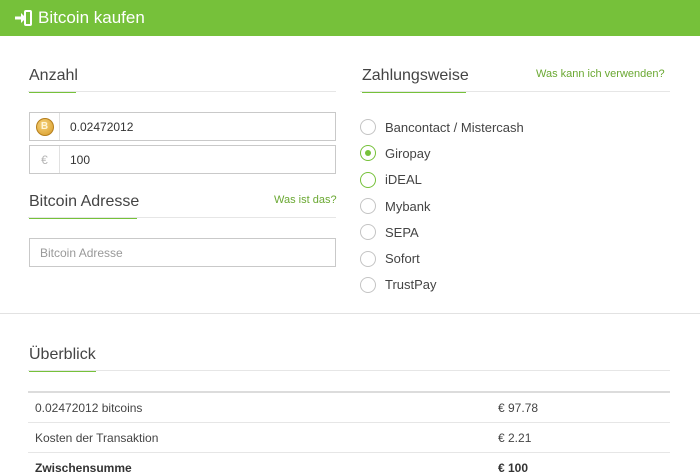  I want to click on payment-option-label: iDEAL, so click(403, 180).